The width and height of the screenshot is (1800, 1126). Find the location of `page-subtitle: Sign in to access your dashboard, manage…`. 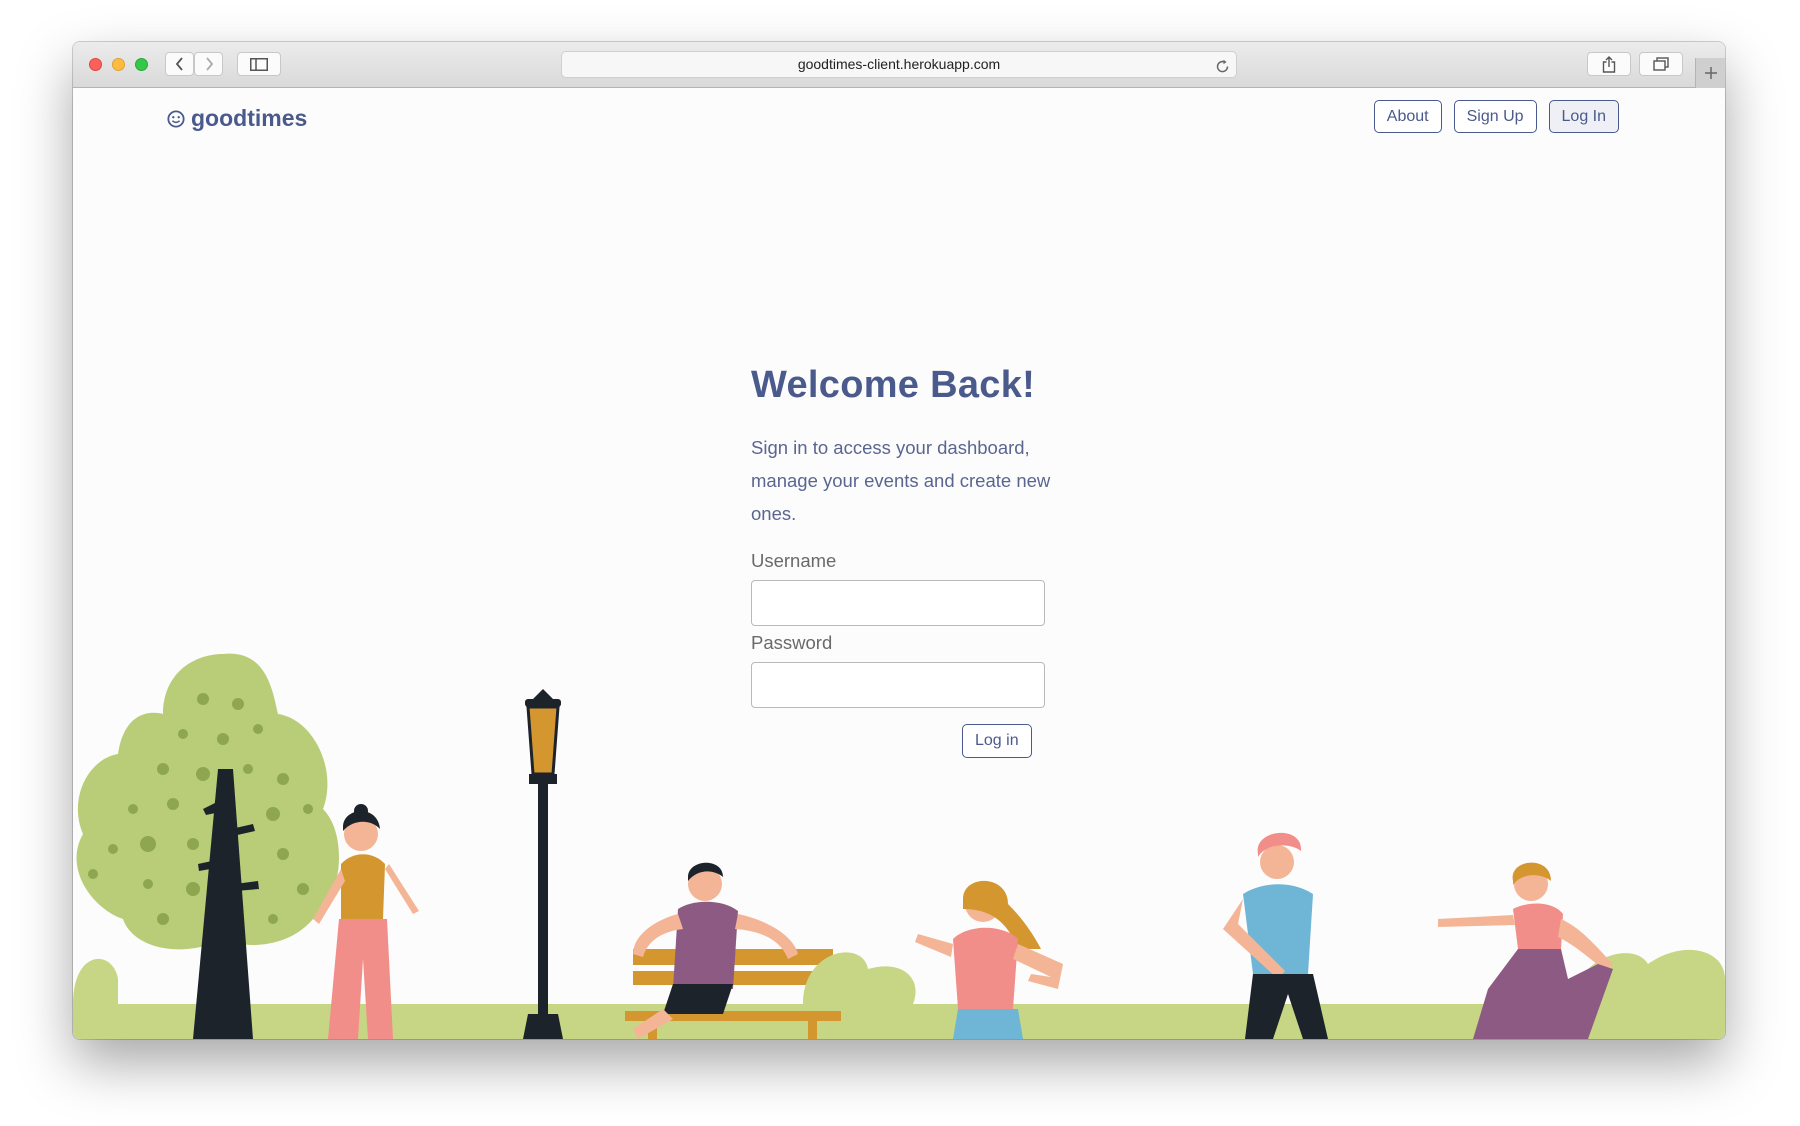

page-subtitle: Sign in to access your dashboard, manage… is located at coordinates (901, 480).